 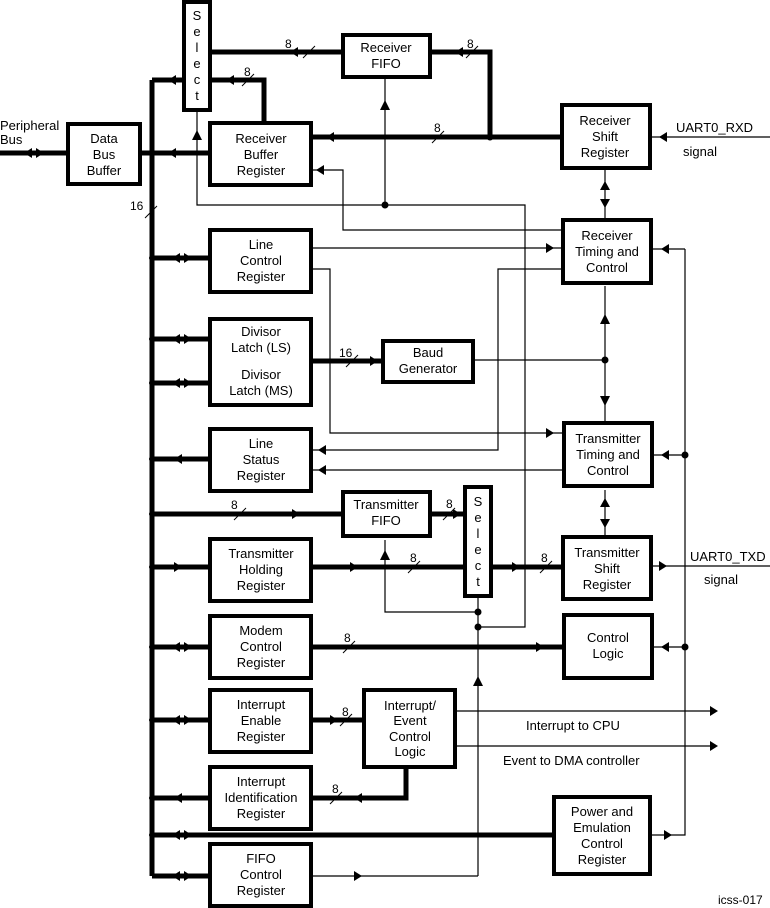 What do you see at coordinates (607, 568) in the screenshot?
I see `transmitter-shift-register: Transmitter Shift Register` at bounding box center [607, 568].